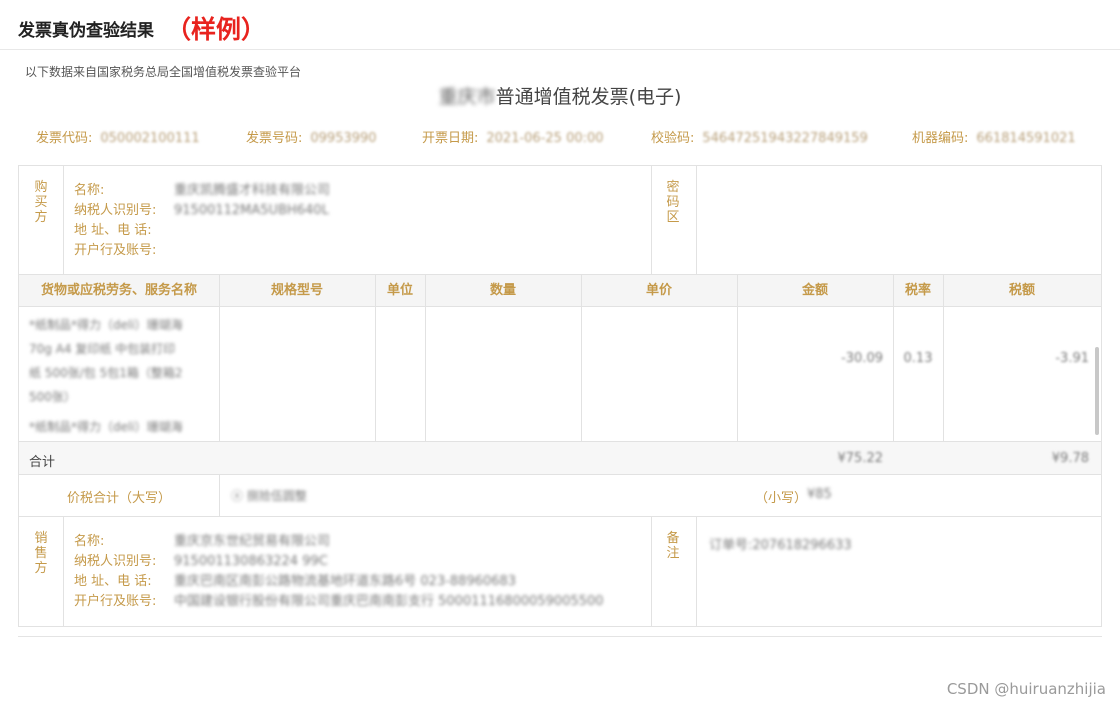  I want to click on remark-text: 订单号:207618296633, so click(780, 545).